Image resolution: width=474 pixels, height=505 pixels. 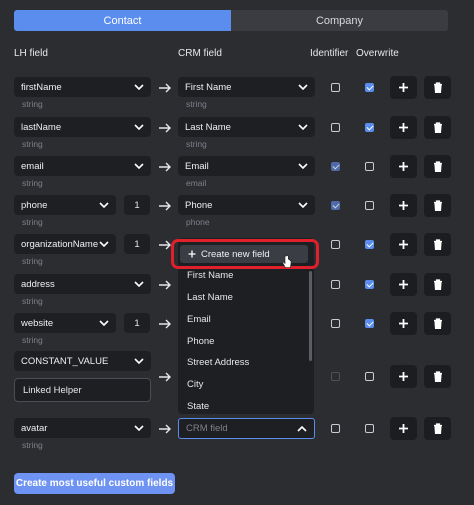 What do you see at coordinates (246, 127) in the screenshot?
I see `crm-field-select: Last Name` at bounding box center [246, 127].